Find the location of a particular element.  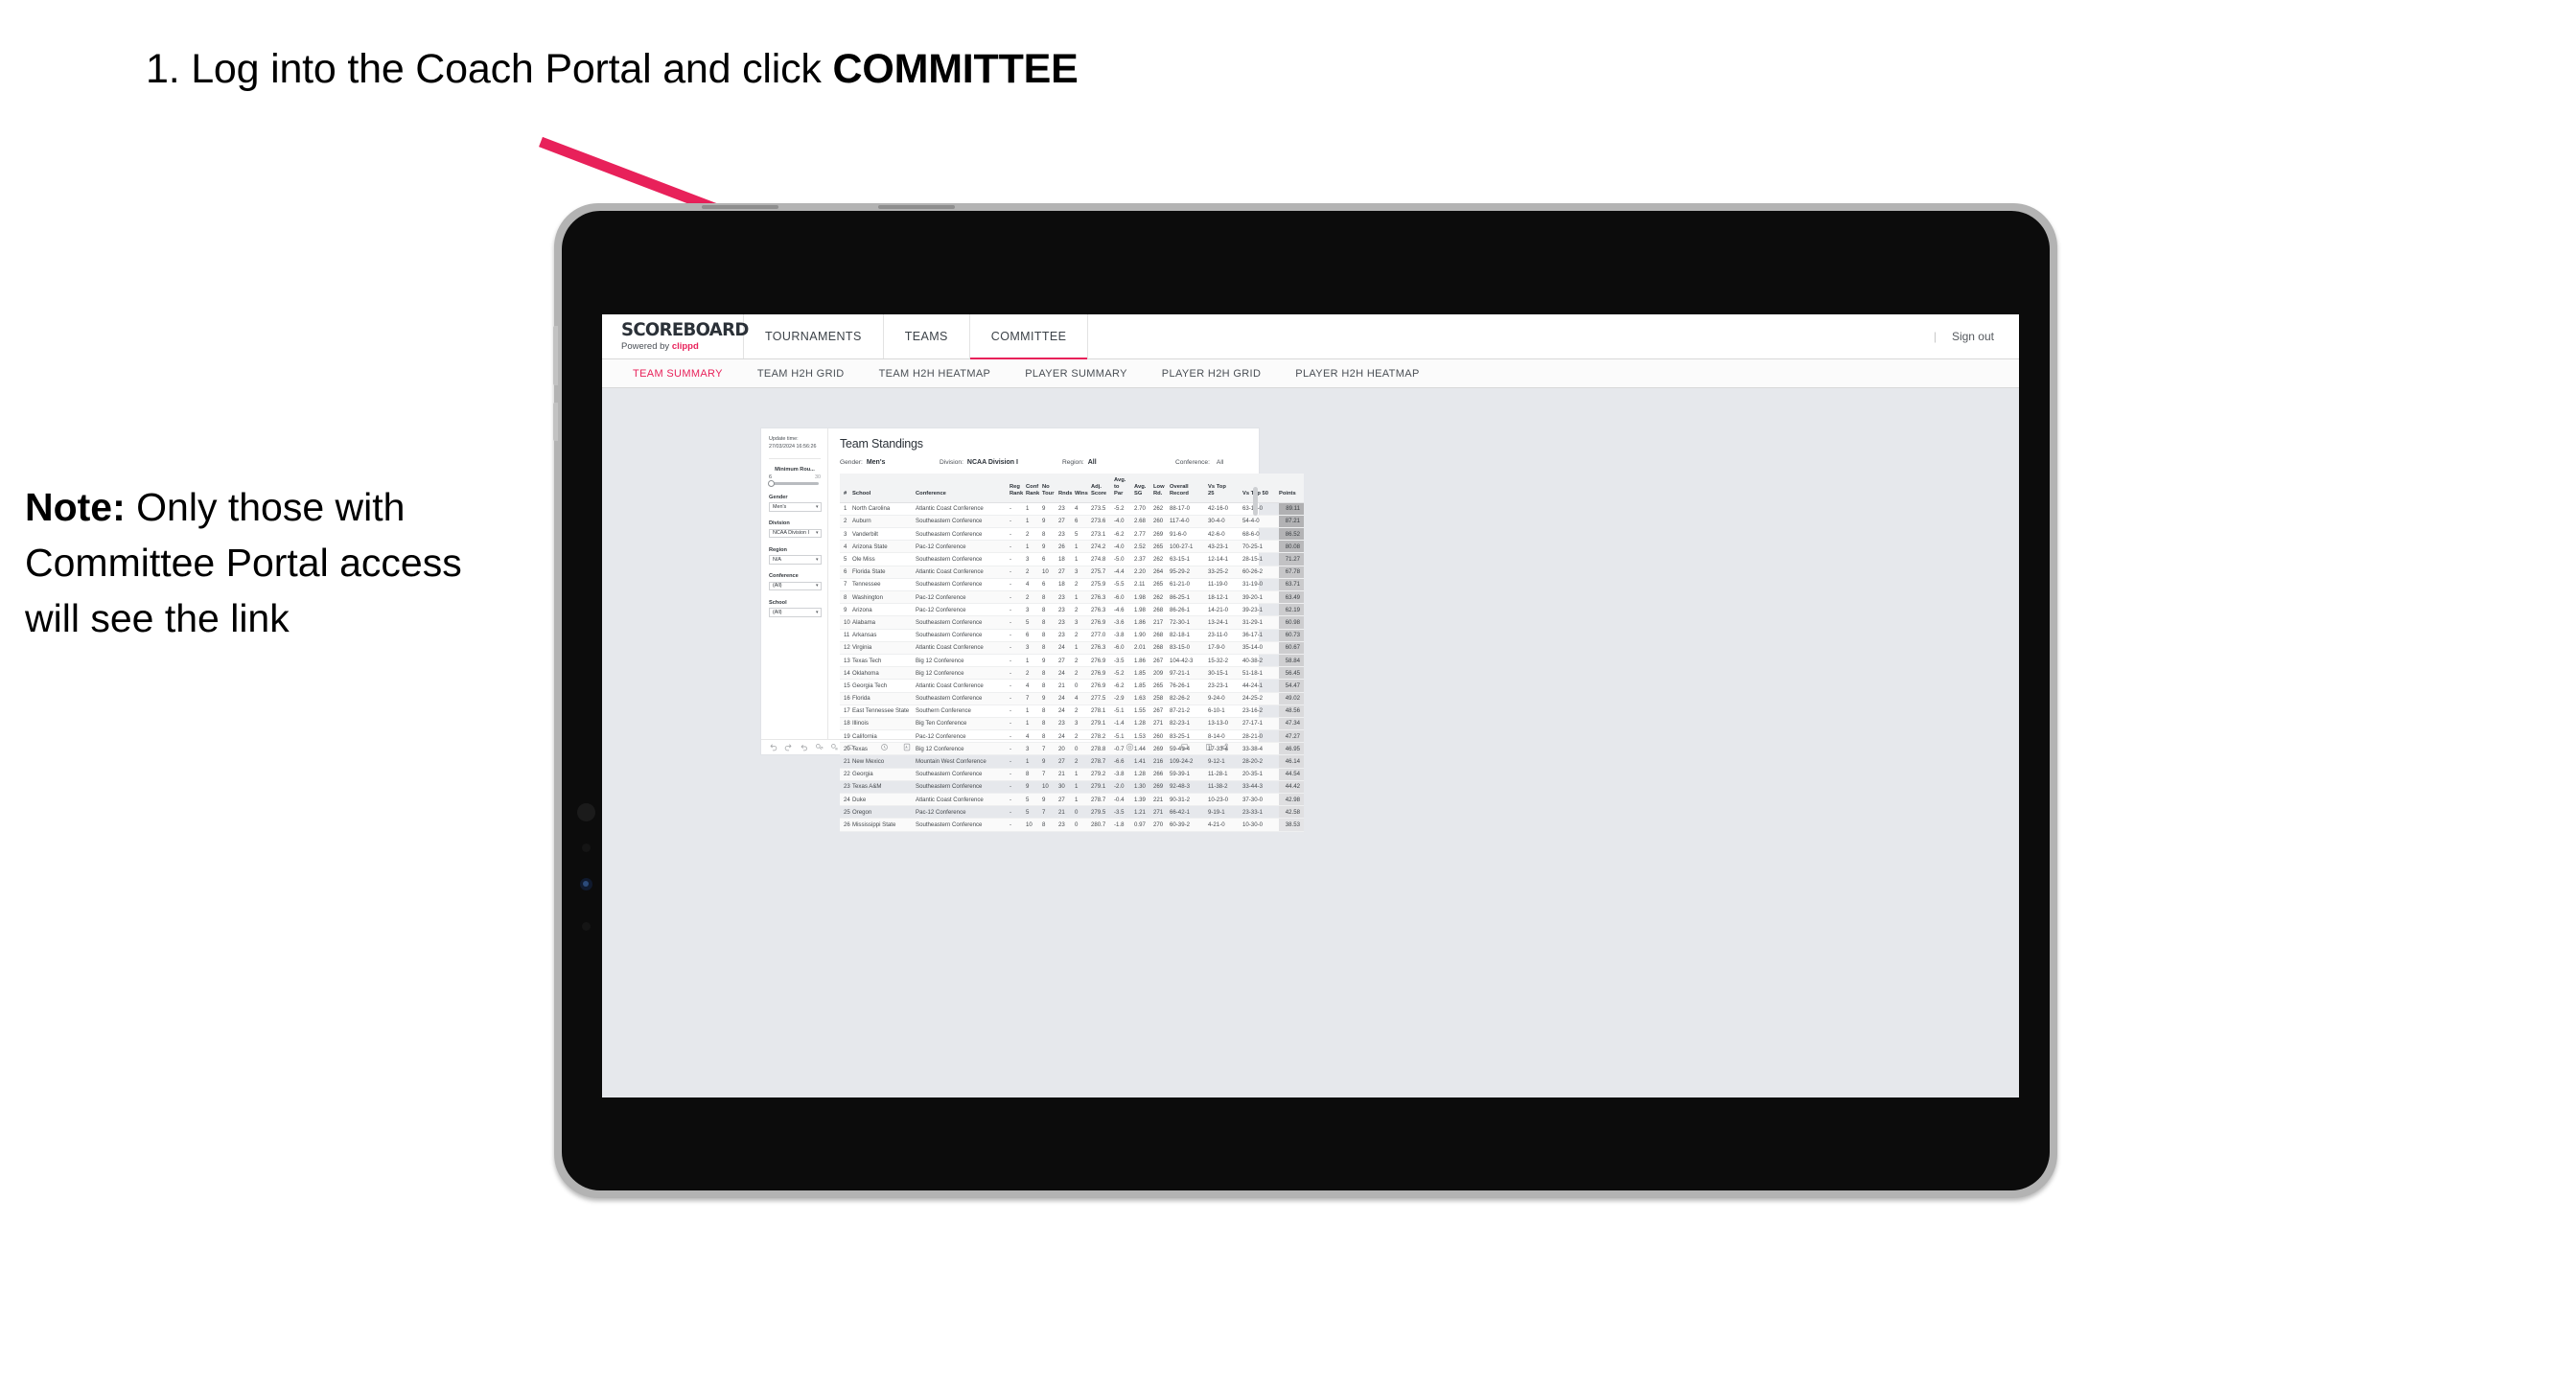

column-header-conference: Conference is located at coordinates (963, 489).